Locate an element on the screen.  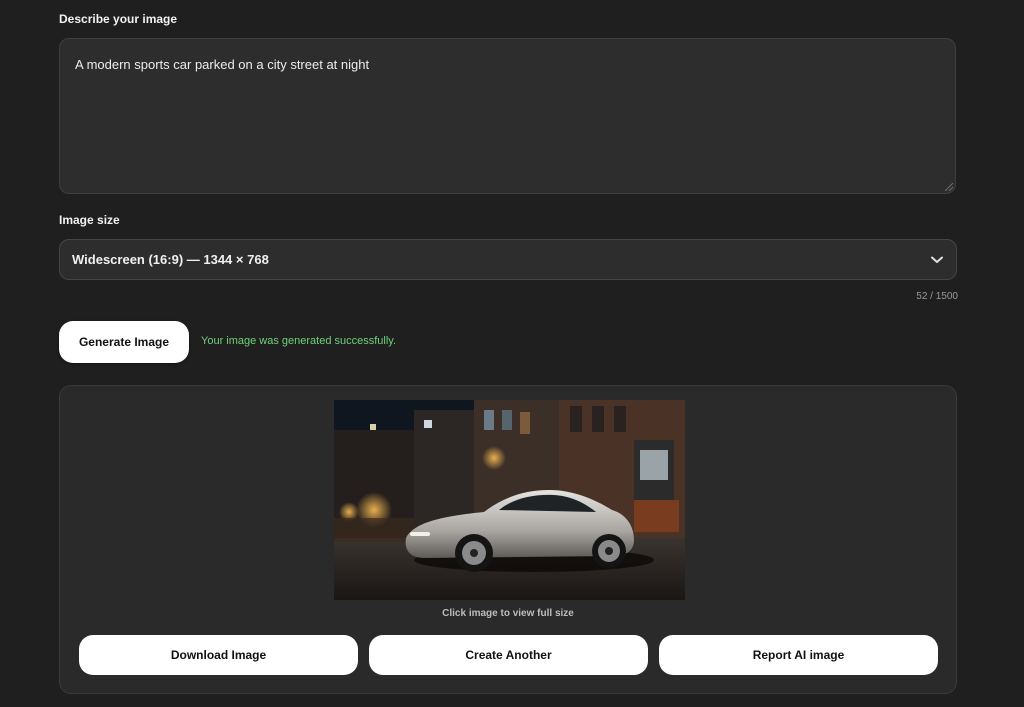
image-caption: Click image to view full size is located at coordinates (508, 613).